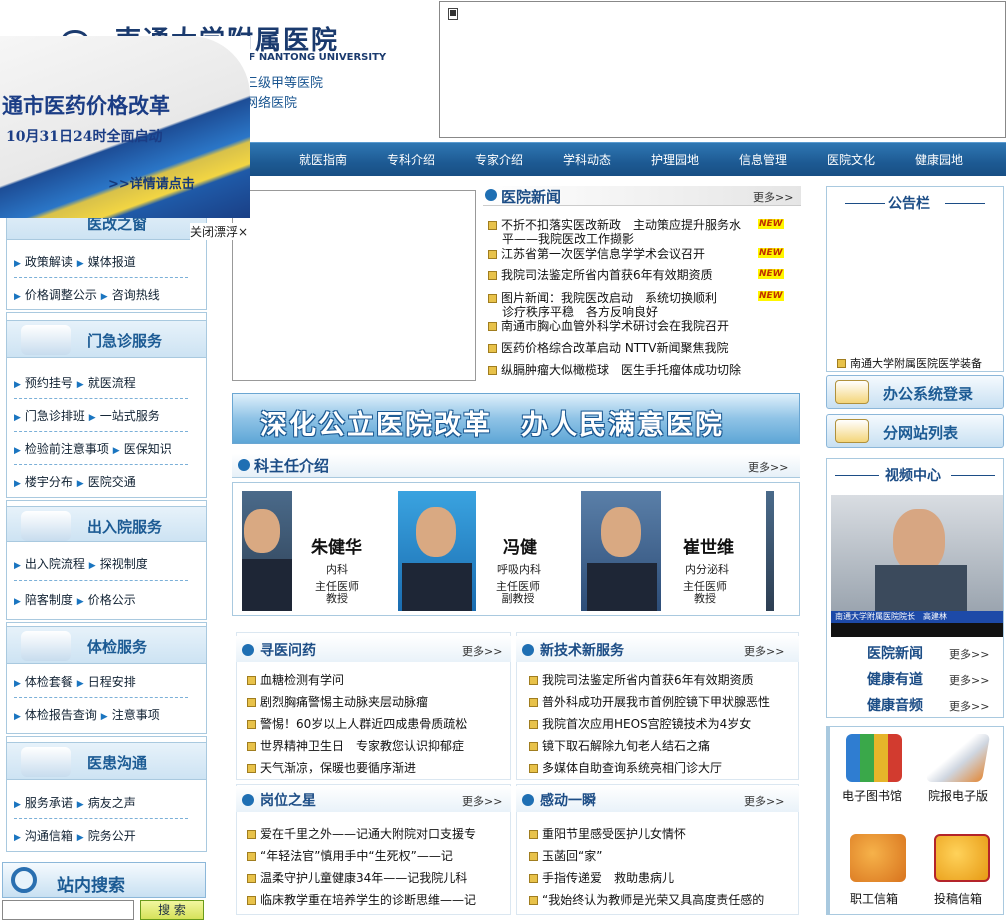 This screenshot has width=1006, height=920. What do you see at coordinates (909, 364) in the screenshot?
I see `notice-item: 南通大学附属医院医学装备` at bounding box center [909, 364].